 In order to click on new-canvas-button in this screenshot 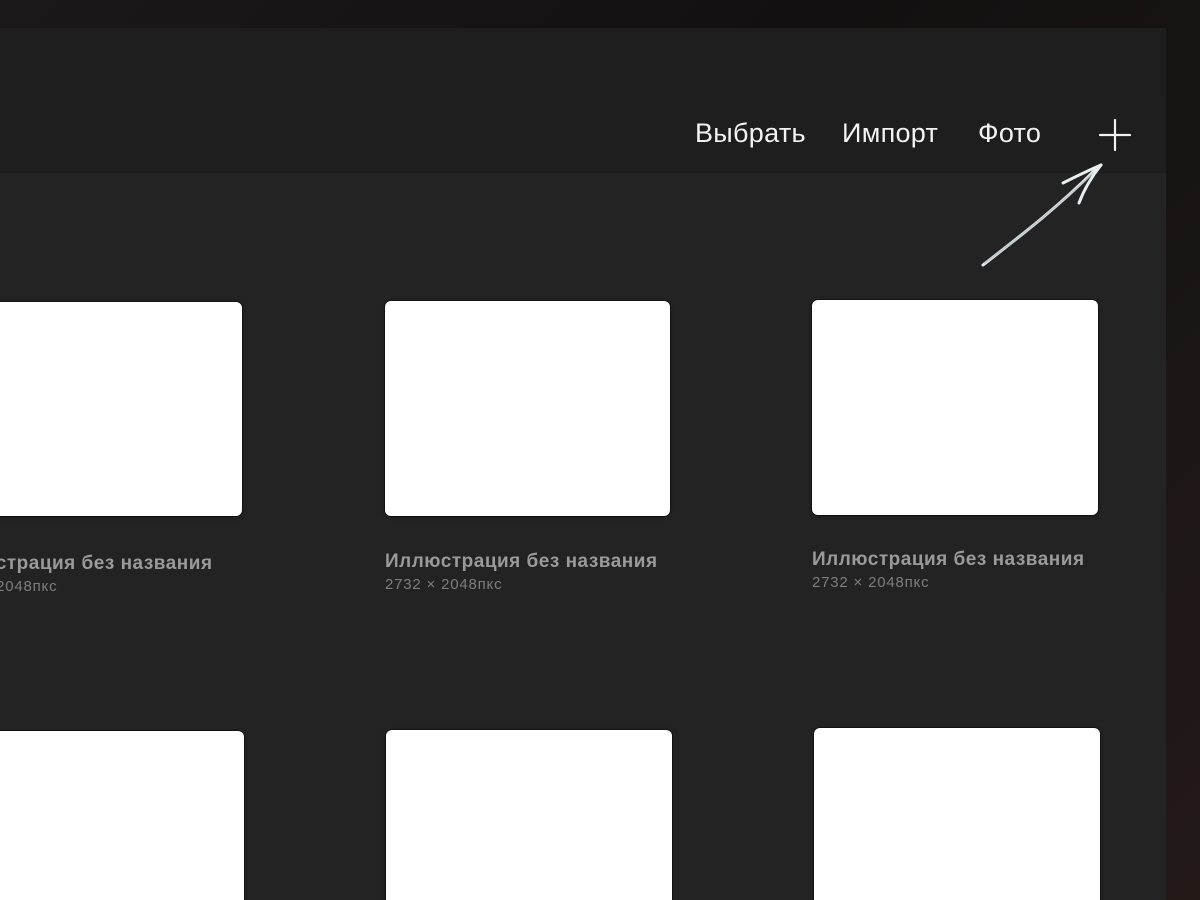, I will do `click(1115, 135)`.